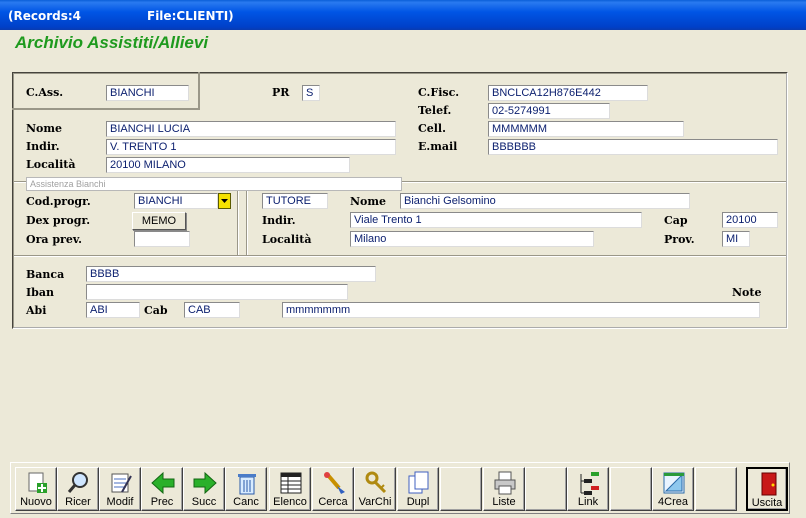 The height and width of the screenshot is (518, 806). What do you see at coordinates (438, 146) in the screenshot?
I see `email-label: E.mail` at bounding box center [438, 146].